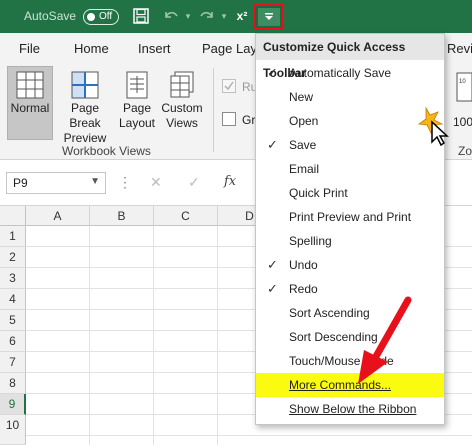  What do you see at coordinates (154, 48) in the screenshot?
I see `tab-insert: Insert` at bounding box center [154, 48].